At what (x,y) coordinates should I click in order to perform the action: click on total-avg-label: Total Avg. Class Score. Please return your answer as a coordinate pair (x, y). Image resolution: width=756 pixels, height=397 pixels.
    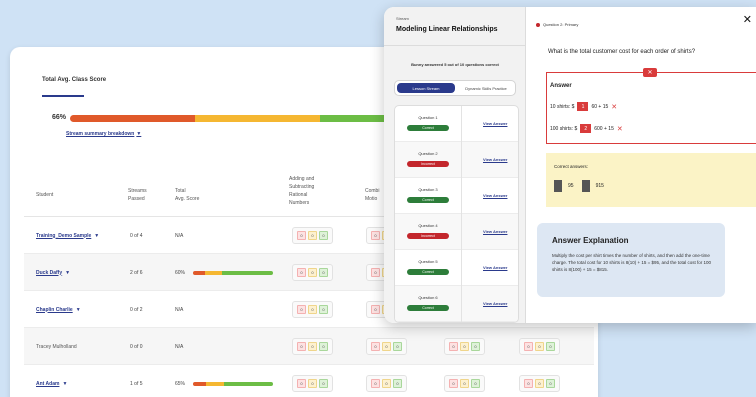
    Looking at the image, I should click on (74, 80).